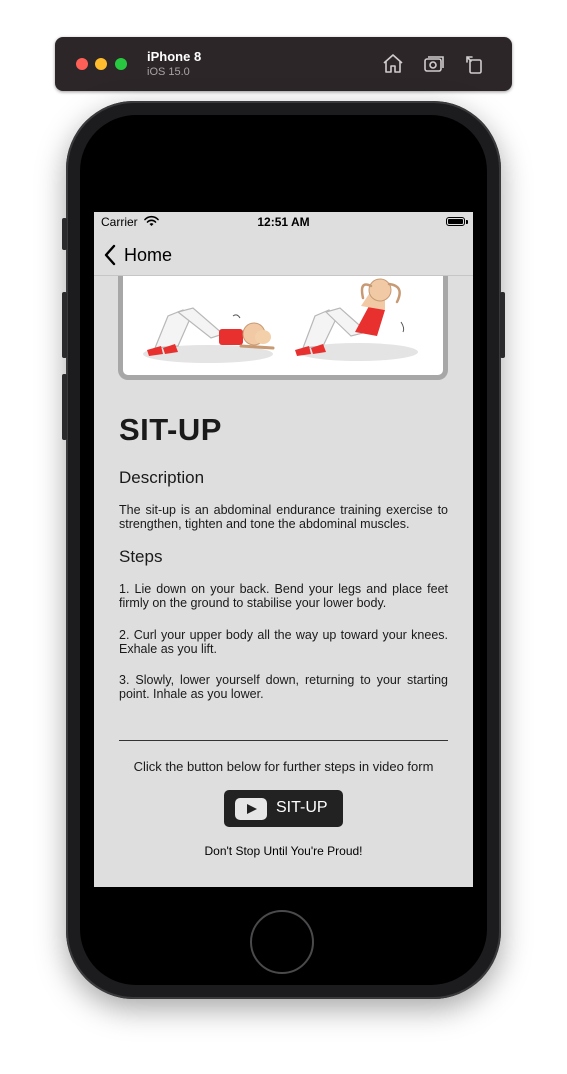  I want to click on device-name: iPhone 8, so click(174, 56).